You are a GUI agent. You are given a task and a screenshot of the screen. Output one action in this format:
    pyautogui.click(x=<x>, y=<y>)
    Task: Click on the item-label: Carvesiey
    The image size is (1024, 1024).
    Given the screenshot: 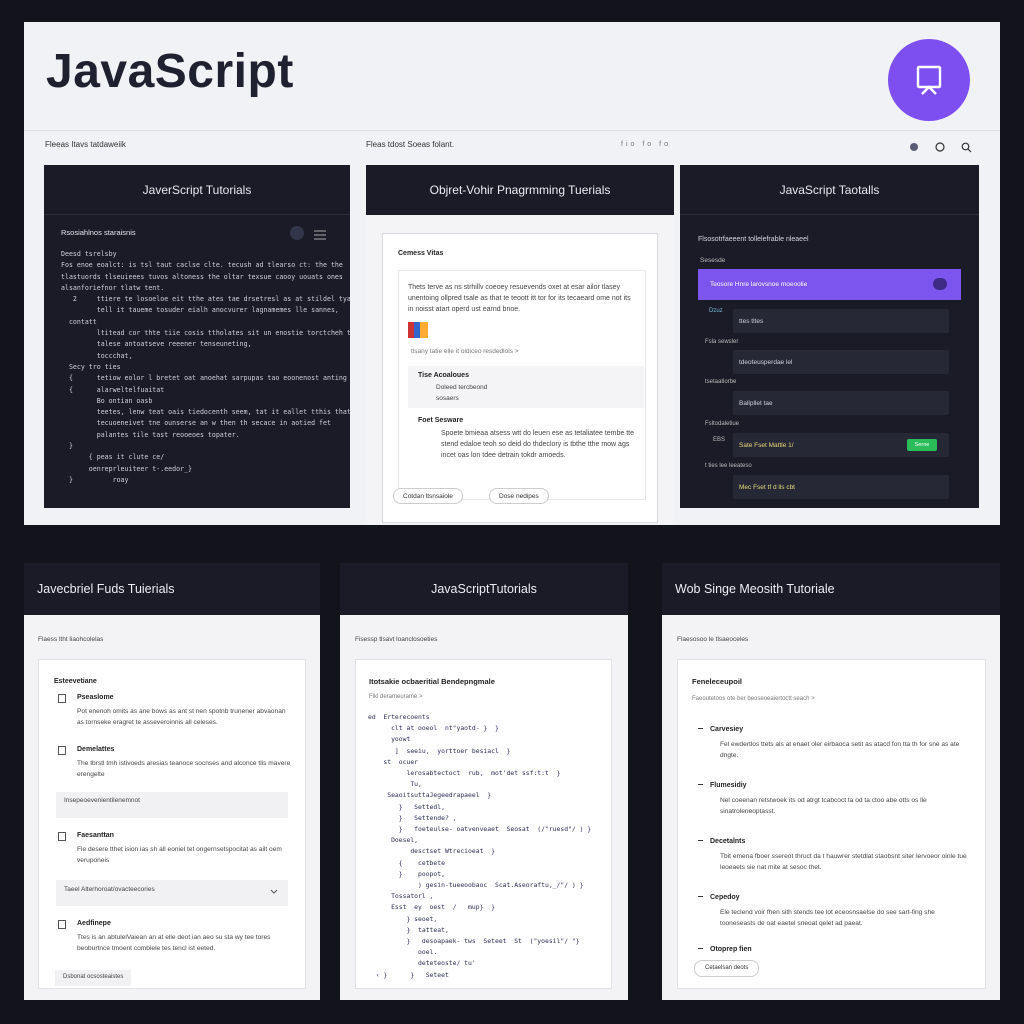 What is the action you would take?
    pyautogui.click(x=727, y=729)
    